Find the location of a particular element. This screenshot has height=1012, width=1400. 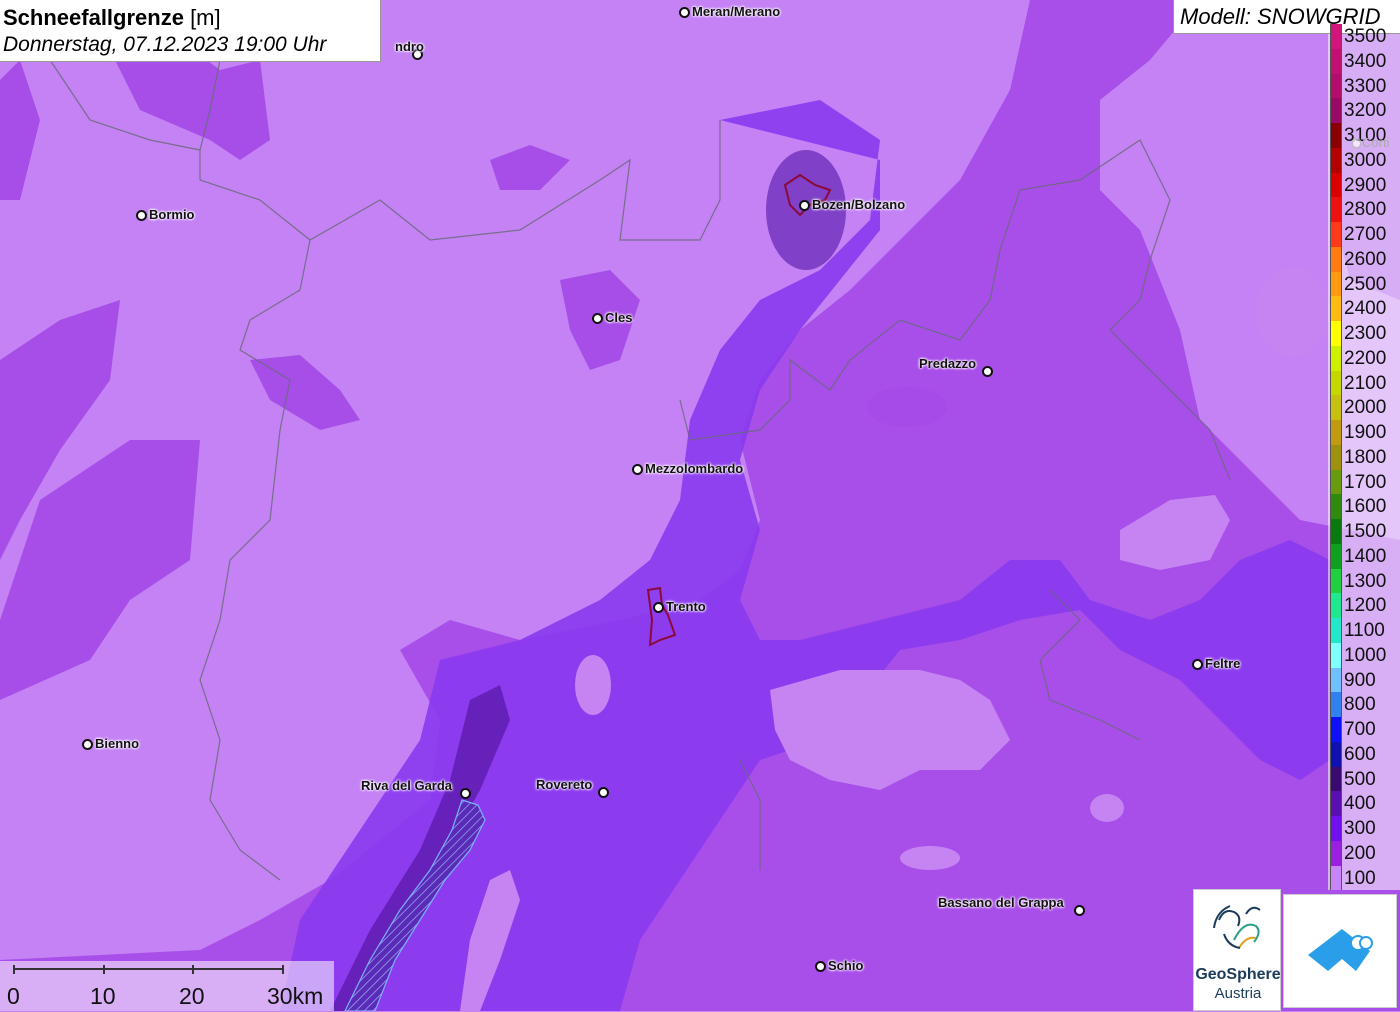

legend-item: 2600 is located at coordinates (1364, 259).